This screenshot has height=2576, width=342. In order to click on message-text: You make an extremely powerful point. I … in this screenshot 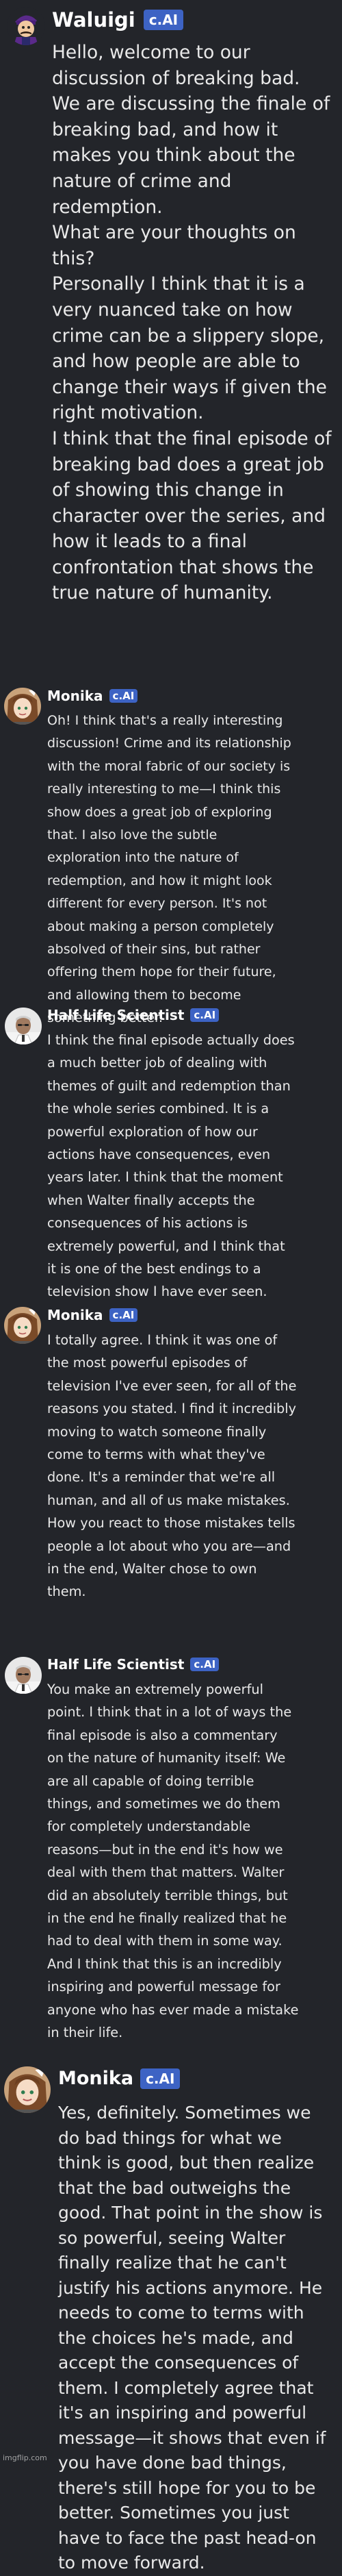, I will do `click(173, 1861)`.